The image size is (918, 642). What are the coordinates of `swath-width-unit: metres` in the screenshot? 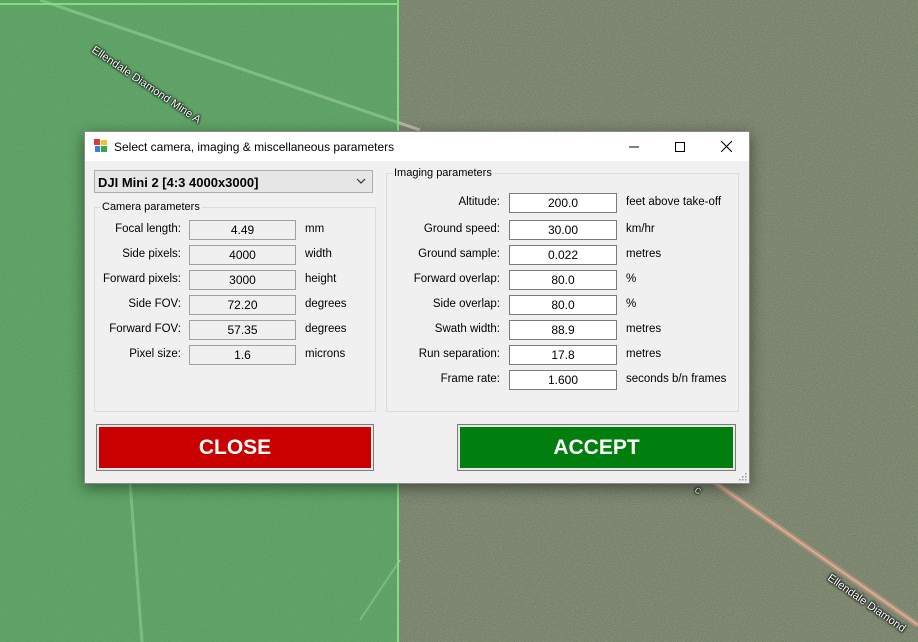 It's located at (644, 329).